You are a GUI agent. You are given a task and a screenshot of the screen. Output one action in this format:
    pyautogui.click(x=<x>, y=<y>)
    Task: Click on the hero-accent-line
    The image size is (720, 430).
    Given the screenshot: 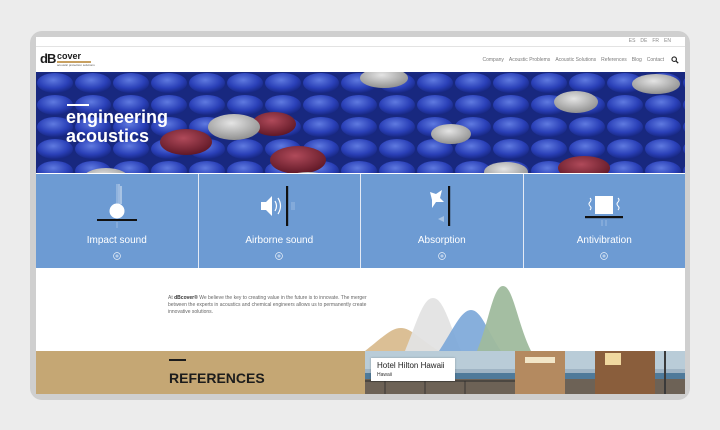 What is the action you would take?
    pyautogui.click(x=78, y=105)
    